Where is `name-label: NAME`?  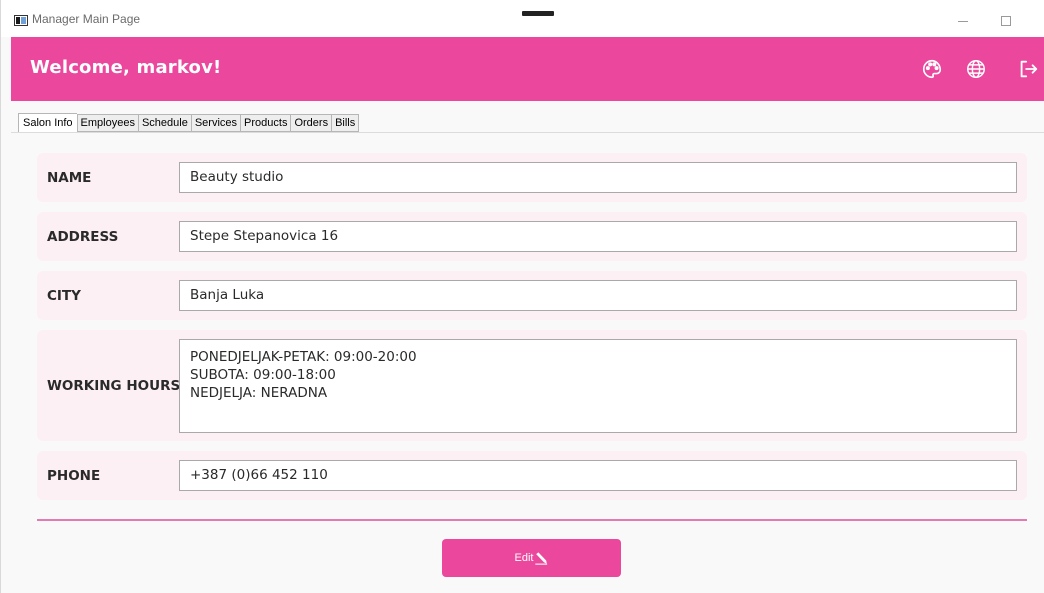 name-label: NAME is located at coordinates (69, 178).